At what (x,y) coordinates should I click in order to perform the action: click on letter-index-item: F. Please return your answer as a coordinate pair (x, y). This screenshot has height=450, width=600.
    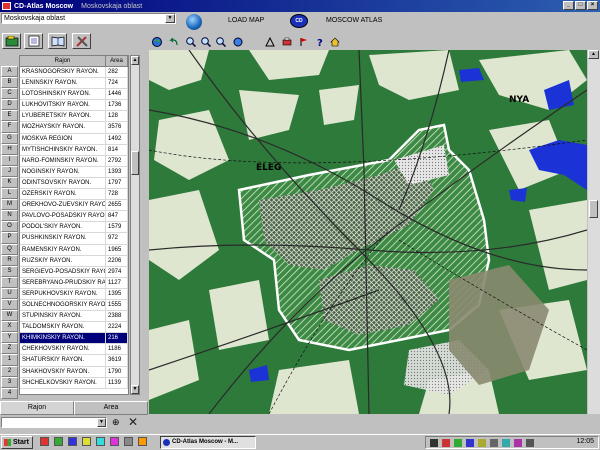
    Looking at the image, I should click on (9, 127).